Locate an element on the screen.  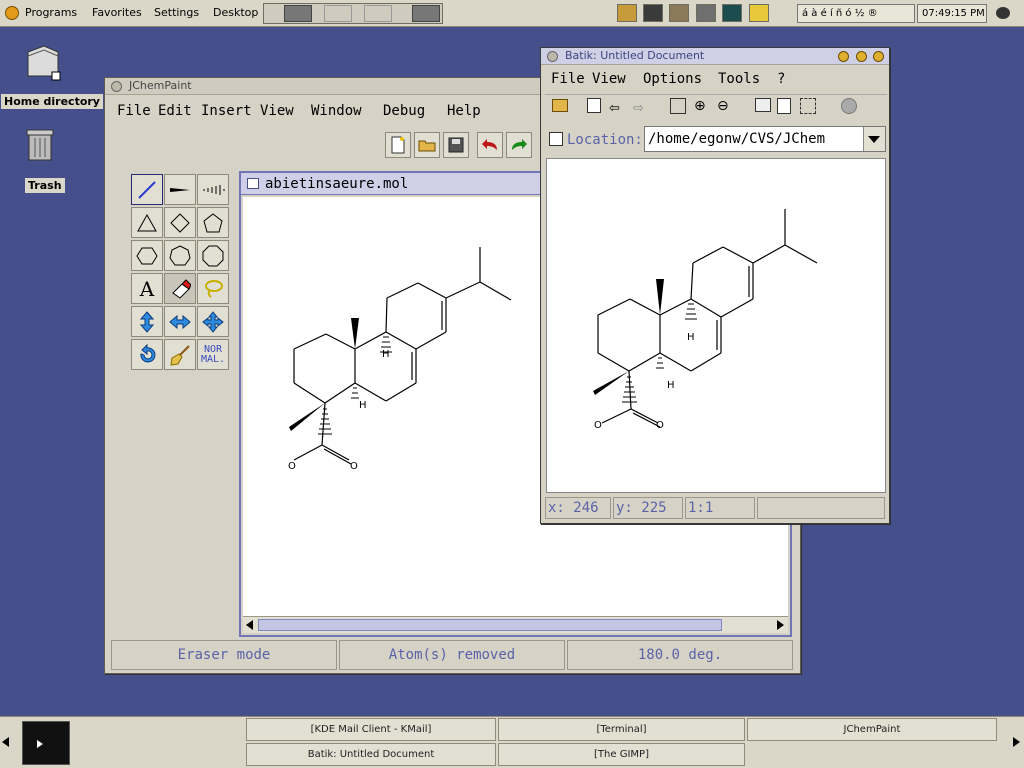
wedge-bond-tool is located at coordinates (180, 189).